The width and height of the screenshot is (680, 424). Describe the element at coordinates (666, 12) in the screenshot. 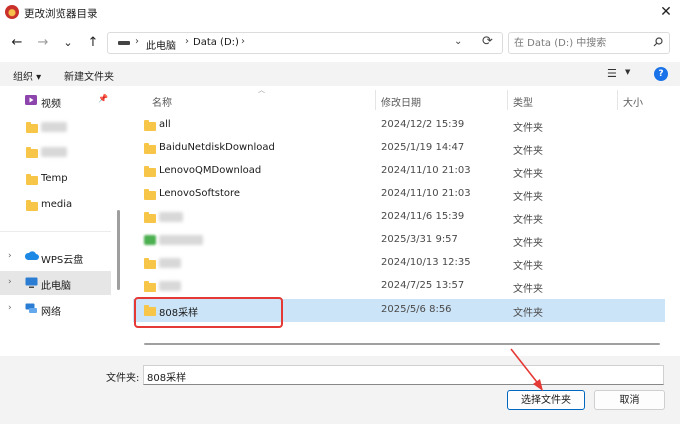

I see `close-button: ✕` at that location.